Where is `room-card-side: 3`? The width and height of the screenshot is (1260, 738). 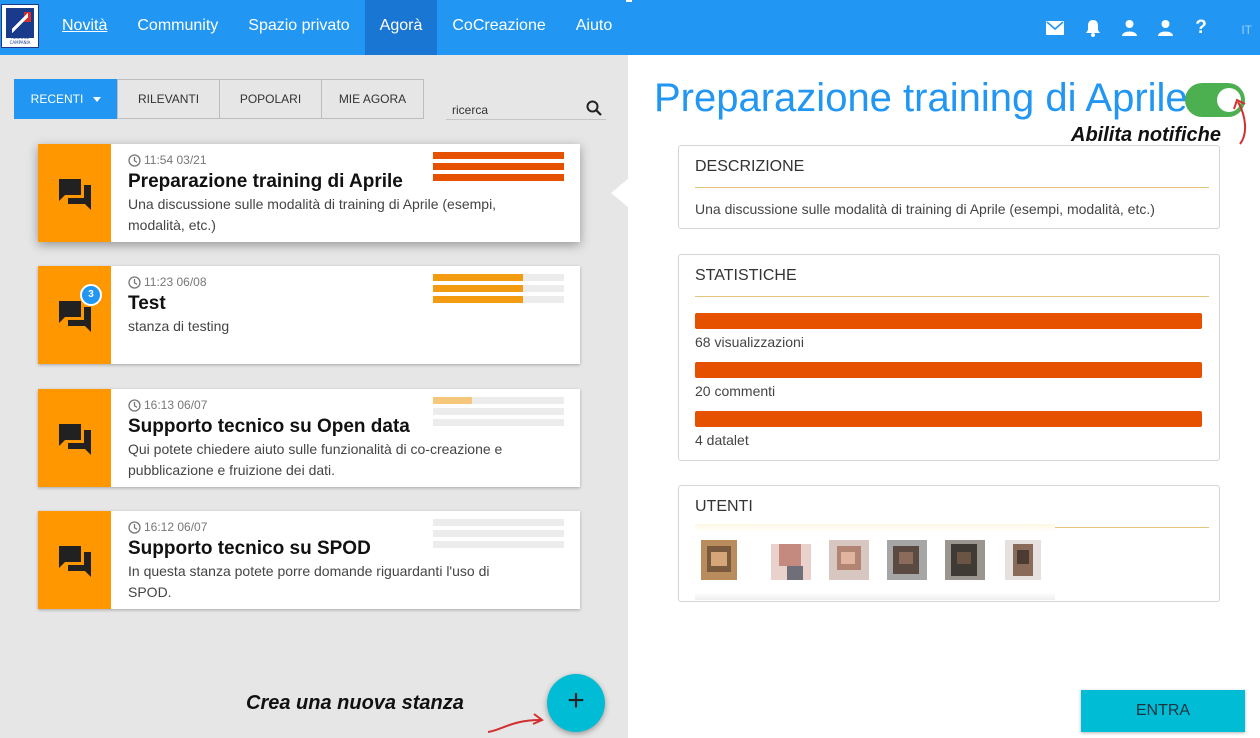 room-card-side: 3 is located at coordinates (74, 315).